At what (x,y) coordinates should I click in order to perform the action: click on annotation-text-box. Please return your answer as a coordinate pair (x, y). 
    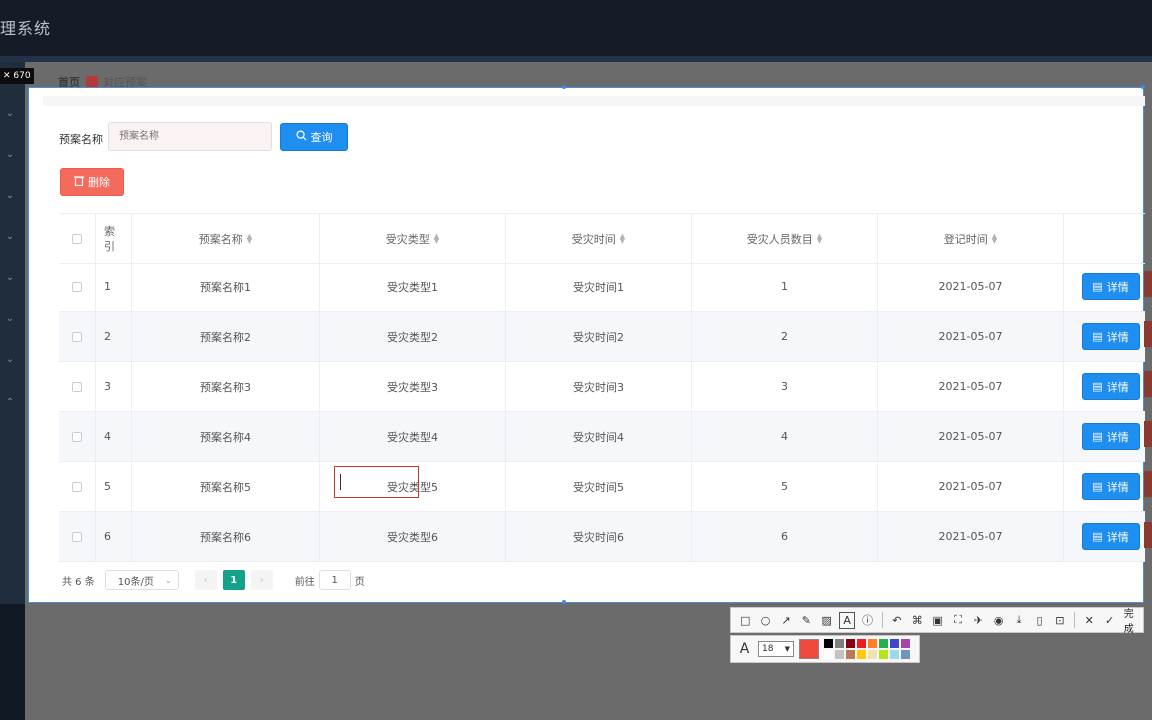
    Looking at the image, I should click on (376, 482).